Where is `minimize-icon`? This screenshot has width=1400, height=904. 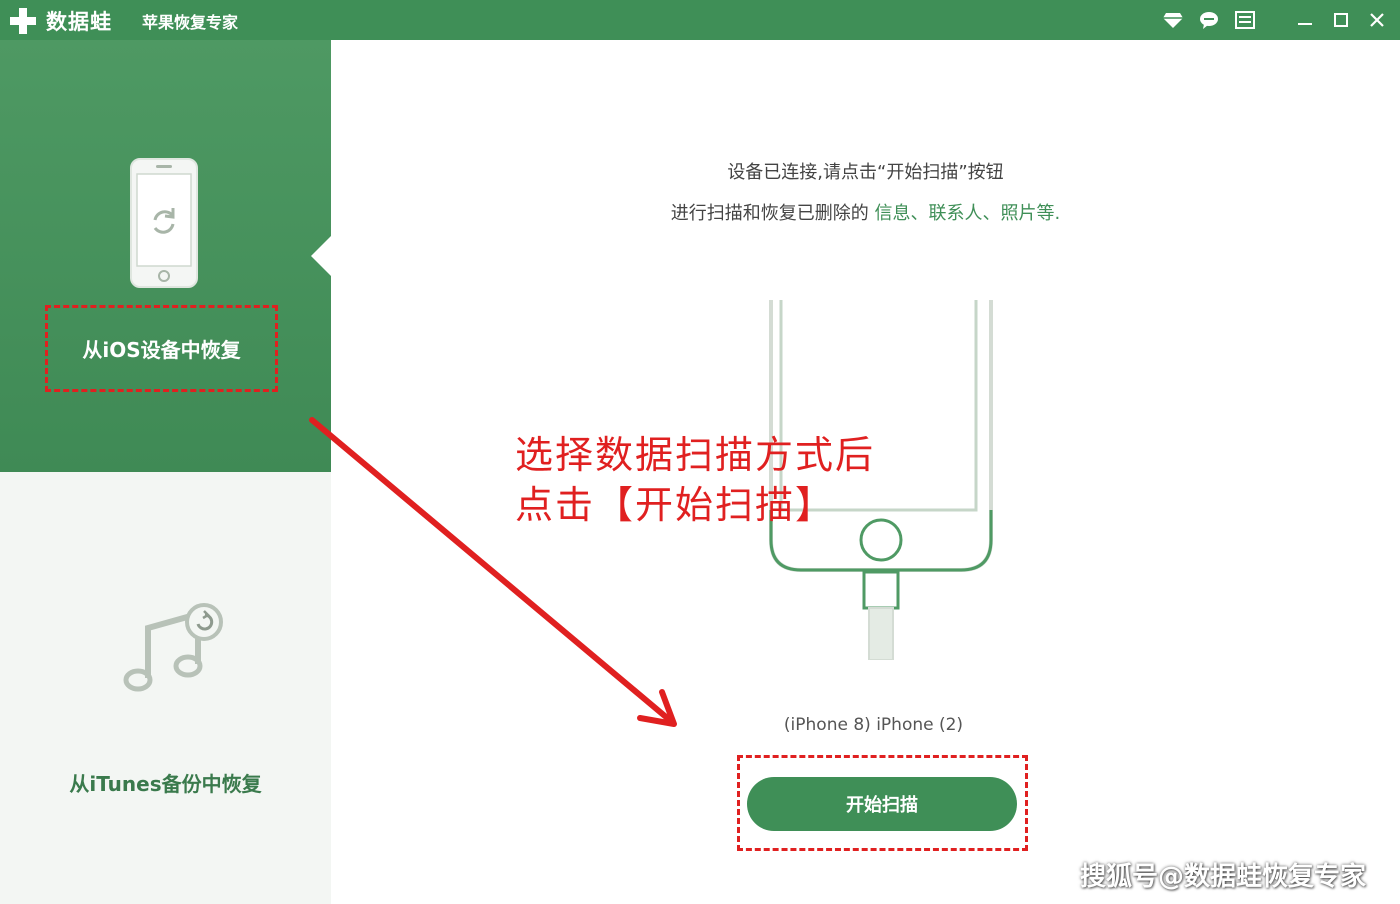
minimize-icon is located at coordinates (1305, 20).